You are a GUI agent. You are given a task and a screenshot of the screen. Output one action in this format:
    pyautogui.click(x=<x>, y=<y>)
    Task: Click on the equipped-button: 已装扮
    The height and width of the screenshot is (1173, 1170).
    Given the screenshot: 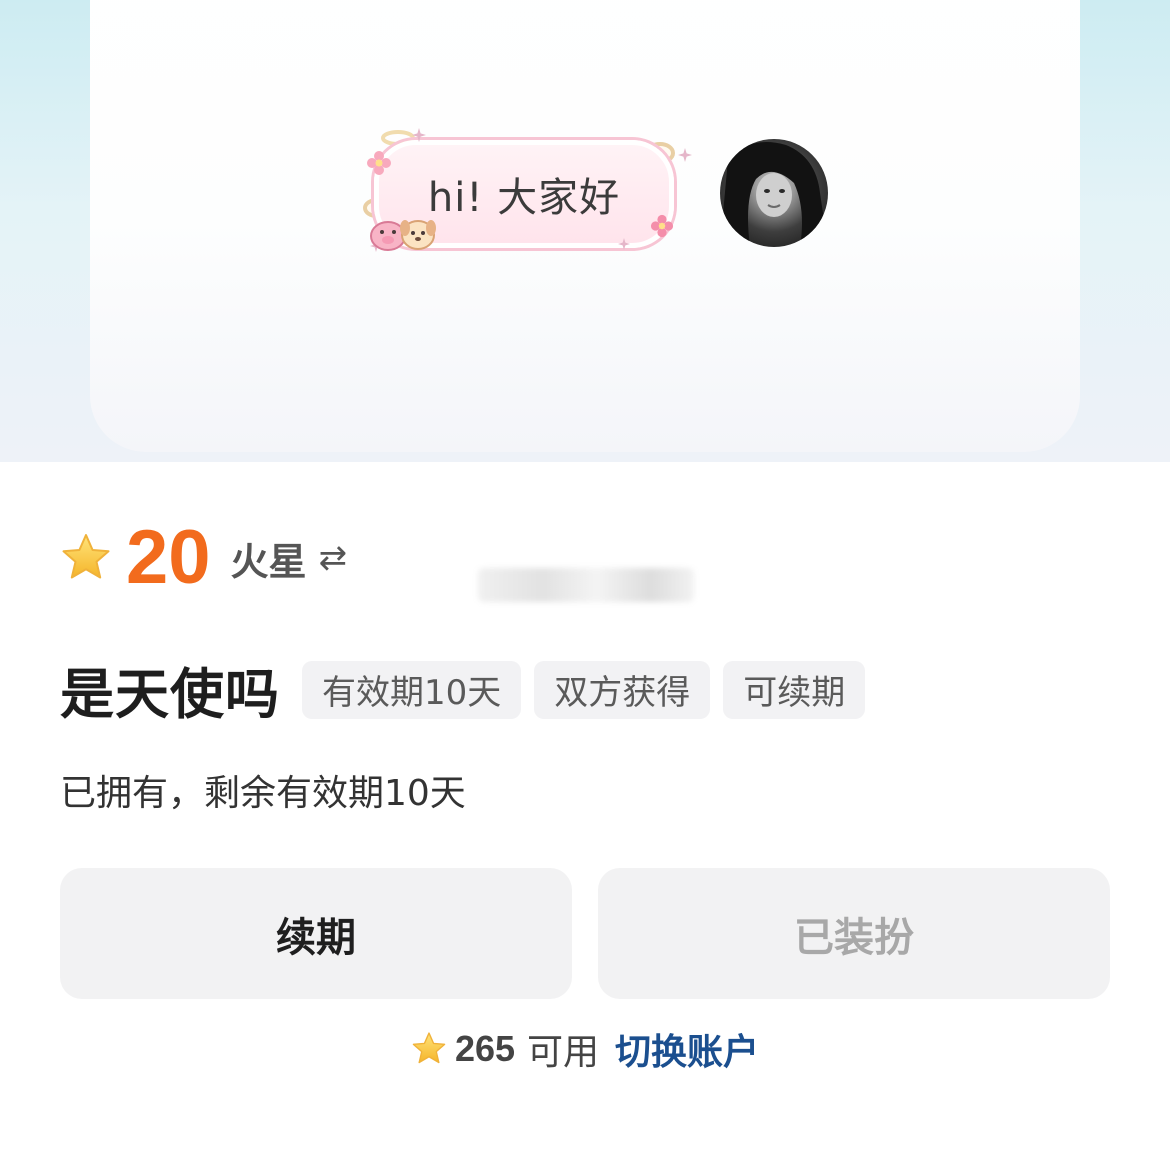 What is the action you would take?
    pyautogui.click(x=854, y=933)
    